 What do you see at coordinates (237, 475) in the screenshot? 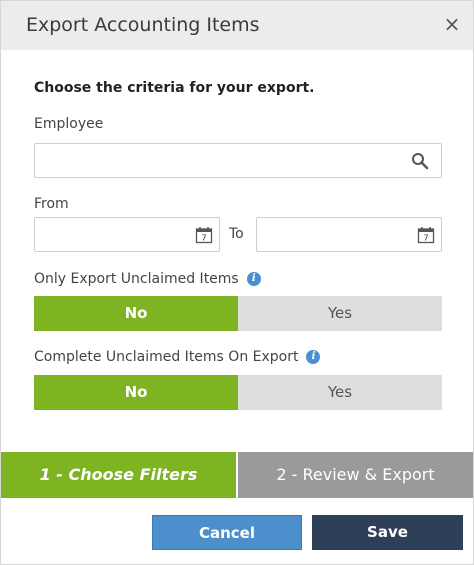
I see `wizard-steps: 1 - Choose Filters 2 - Review & Export` at bounding box center [237, 475].